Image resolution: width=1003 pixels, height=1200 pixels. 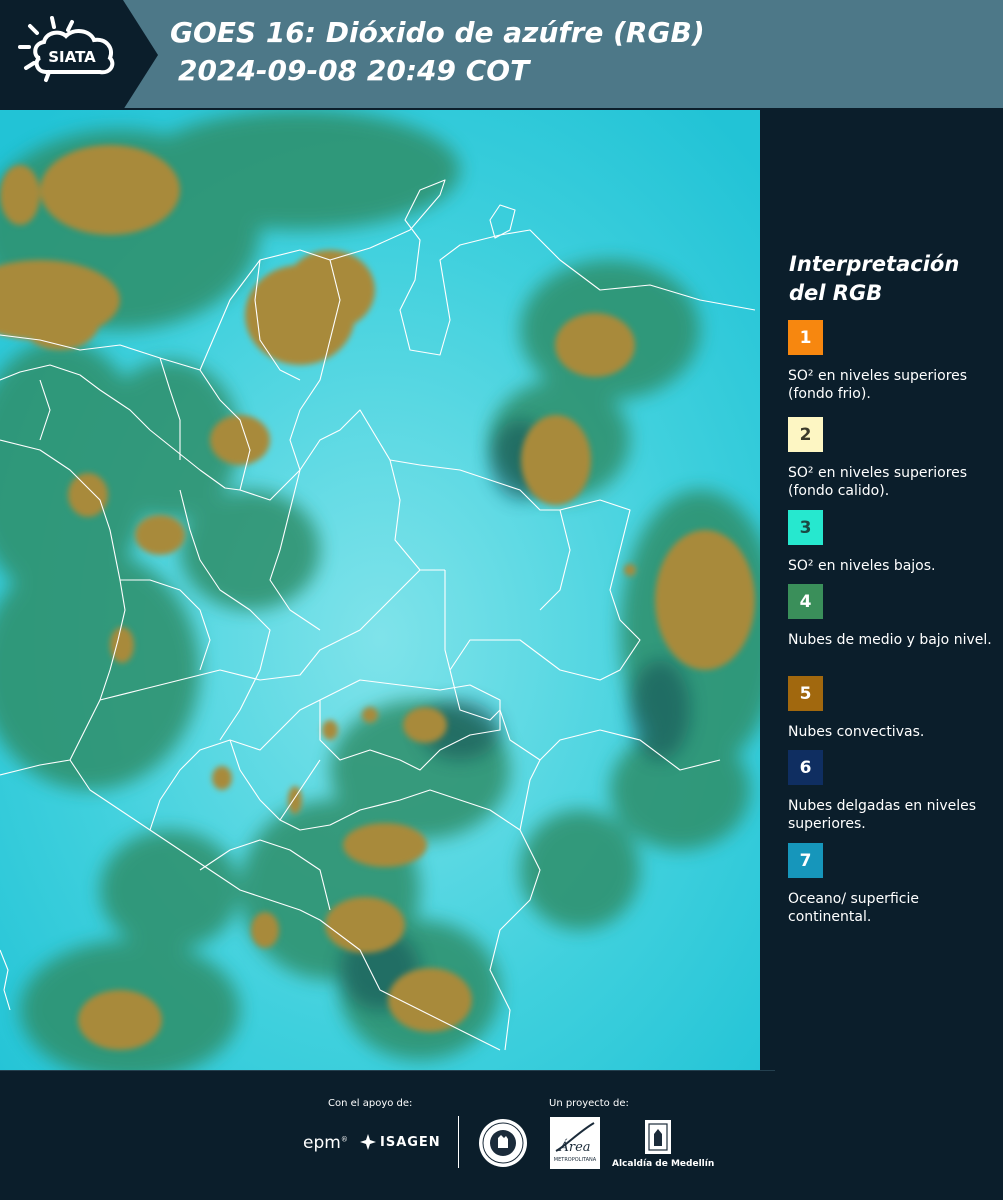 I want to click on alcaldia-text: Alcaldía de Medellín, so click(x=663, y=1164).